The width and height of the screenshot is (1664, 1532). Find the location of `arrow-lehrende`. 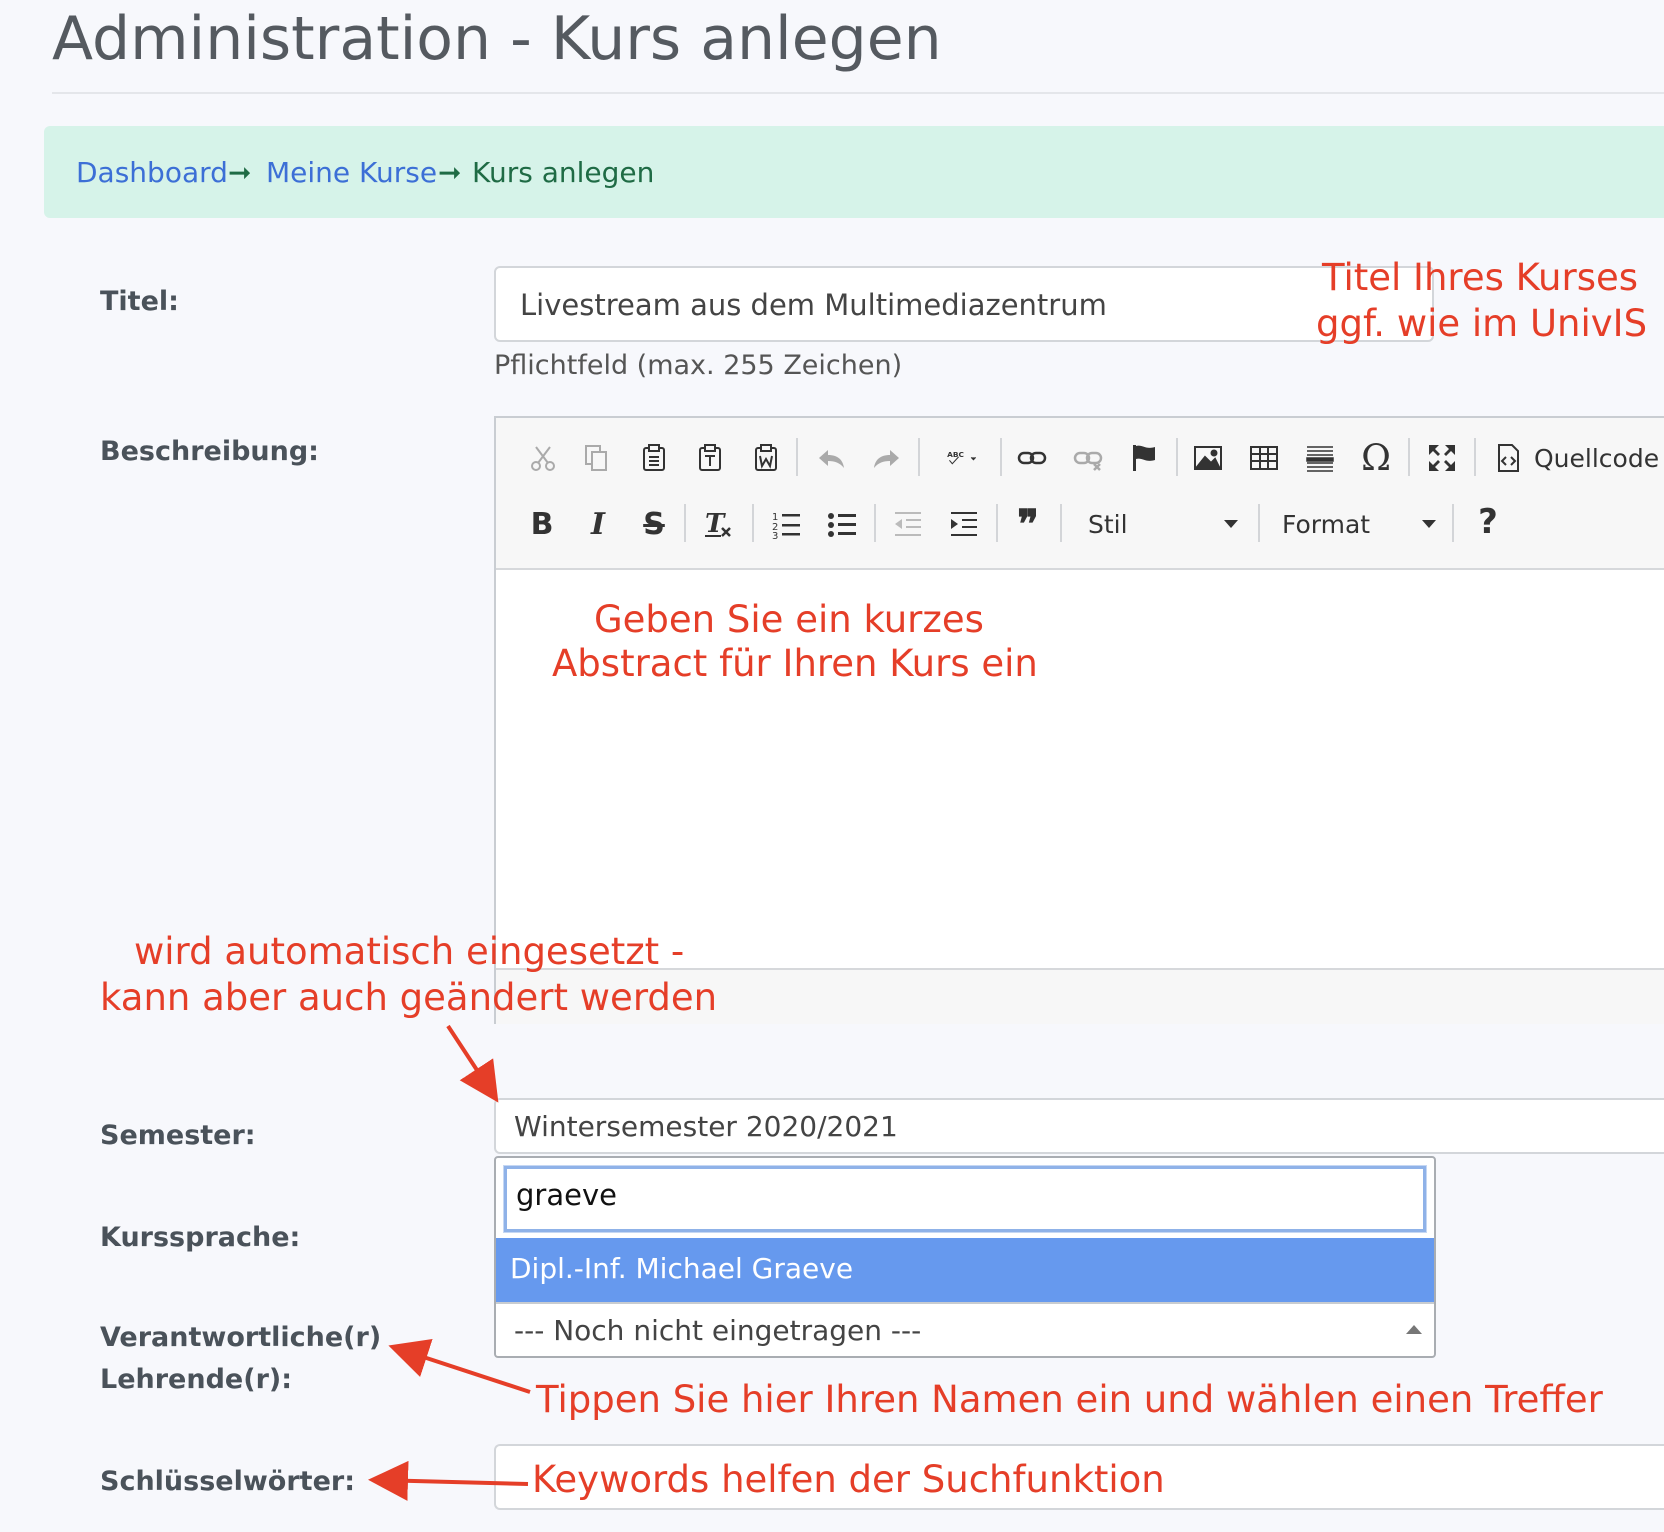

arrow-lehrende is located at coordinates (459, 1366).